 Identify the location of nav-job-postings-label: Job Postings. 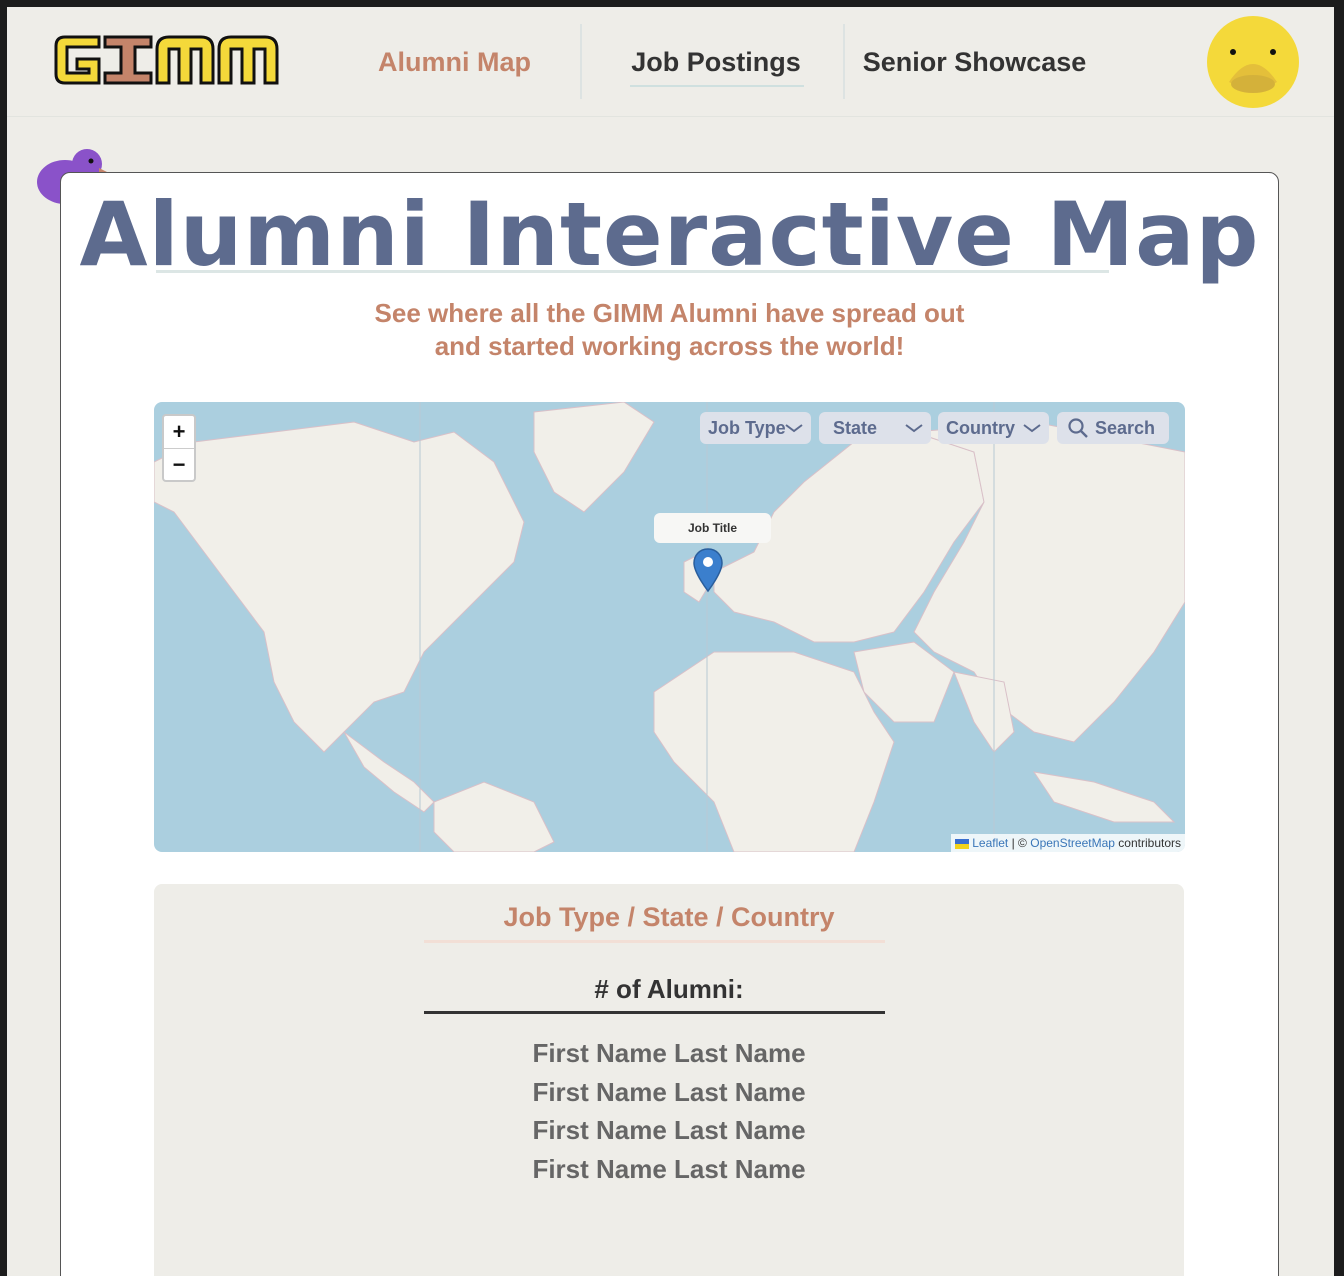
(716, 61).